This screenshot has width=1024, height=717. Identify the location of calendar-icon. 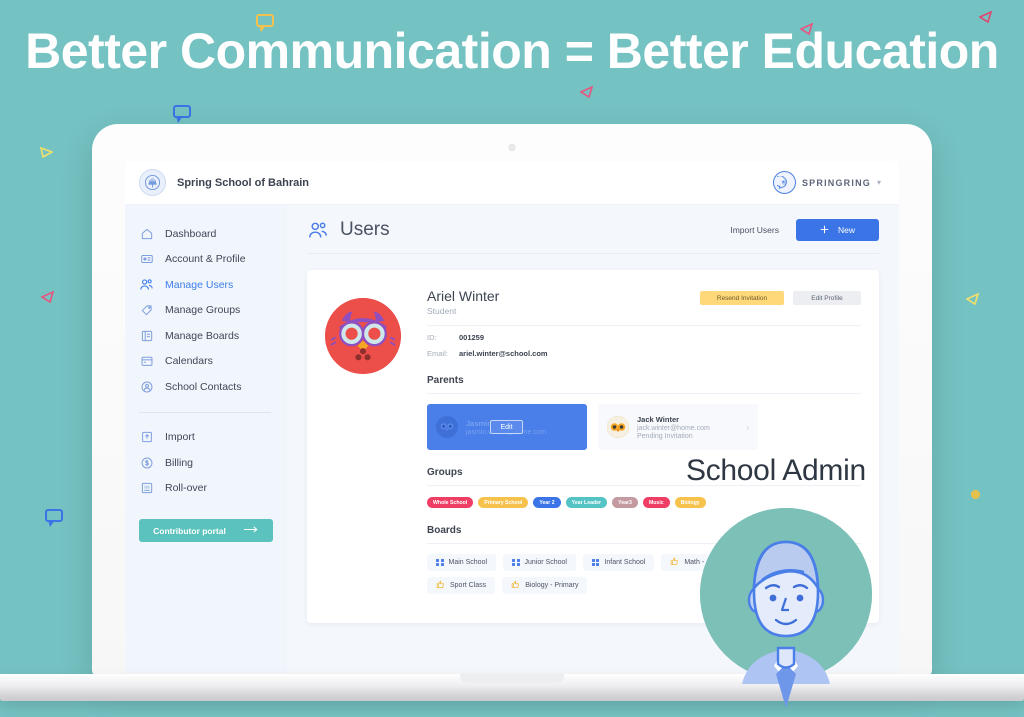
(146, 361).